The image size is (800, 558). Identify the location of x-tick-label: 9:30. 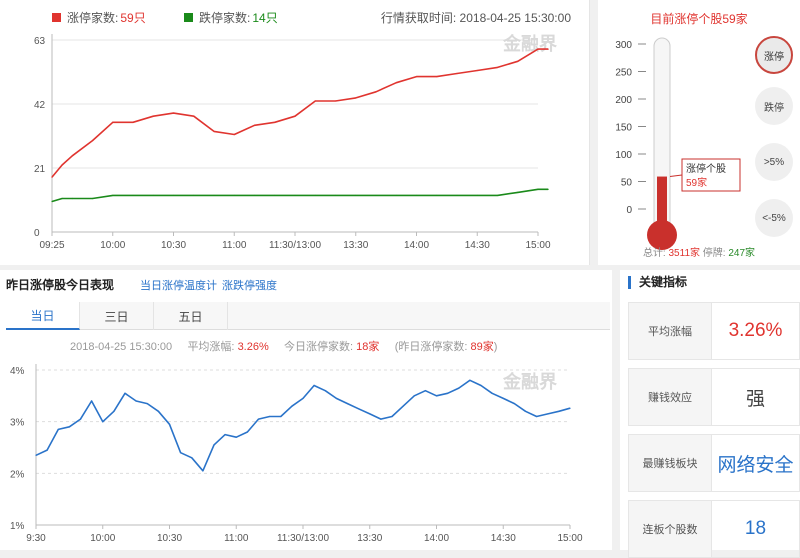
(36, 538).